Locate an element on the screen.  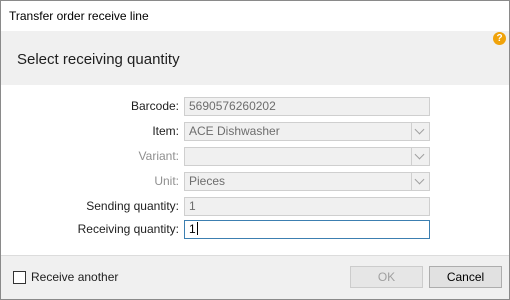
sending-quantity-row: Sending quantity: 1 is located at coordinates (255, 206).